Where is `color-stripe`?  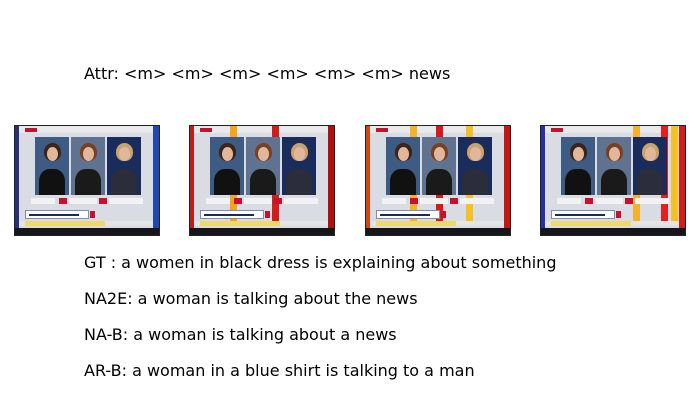 color-stripe is located at coordinates (674, 174).